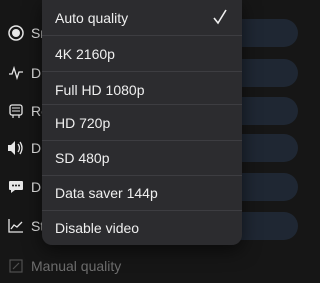  I want to click on menu-item-4k: 4K 2160p, so click(142, 53).